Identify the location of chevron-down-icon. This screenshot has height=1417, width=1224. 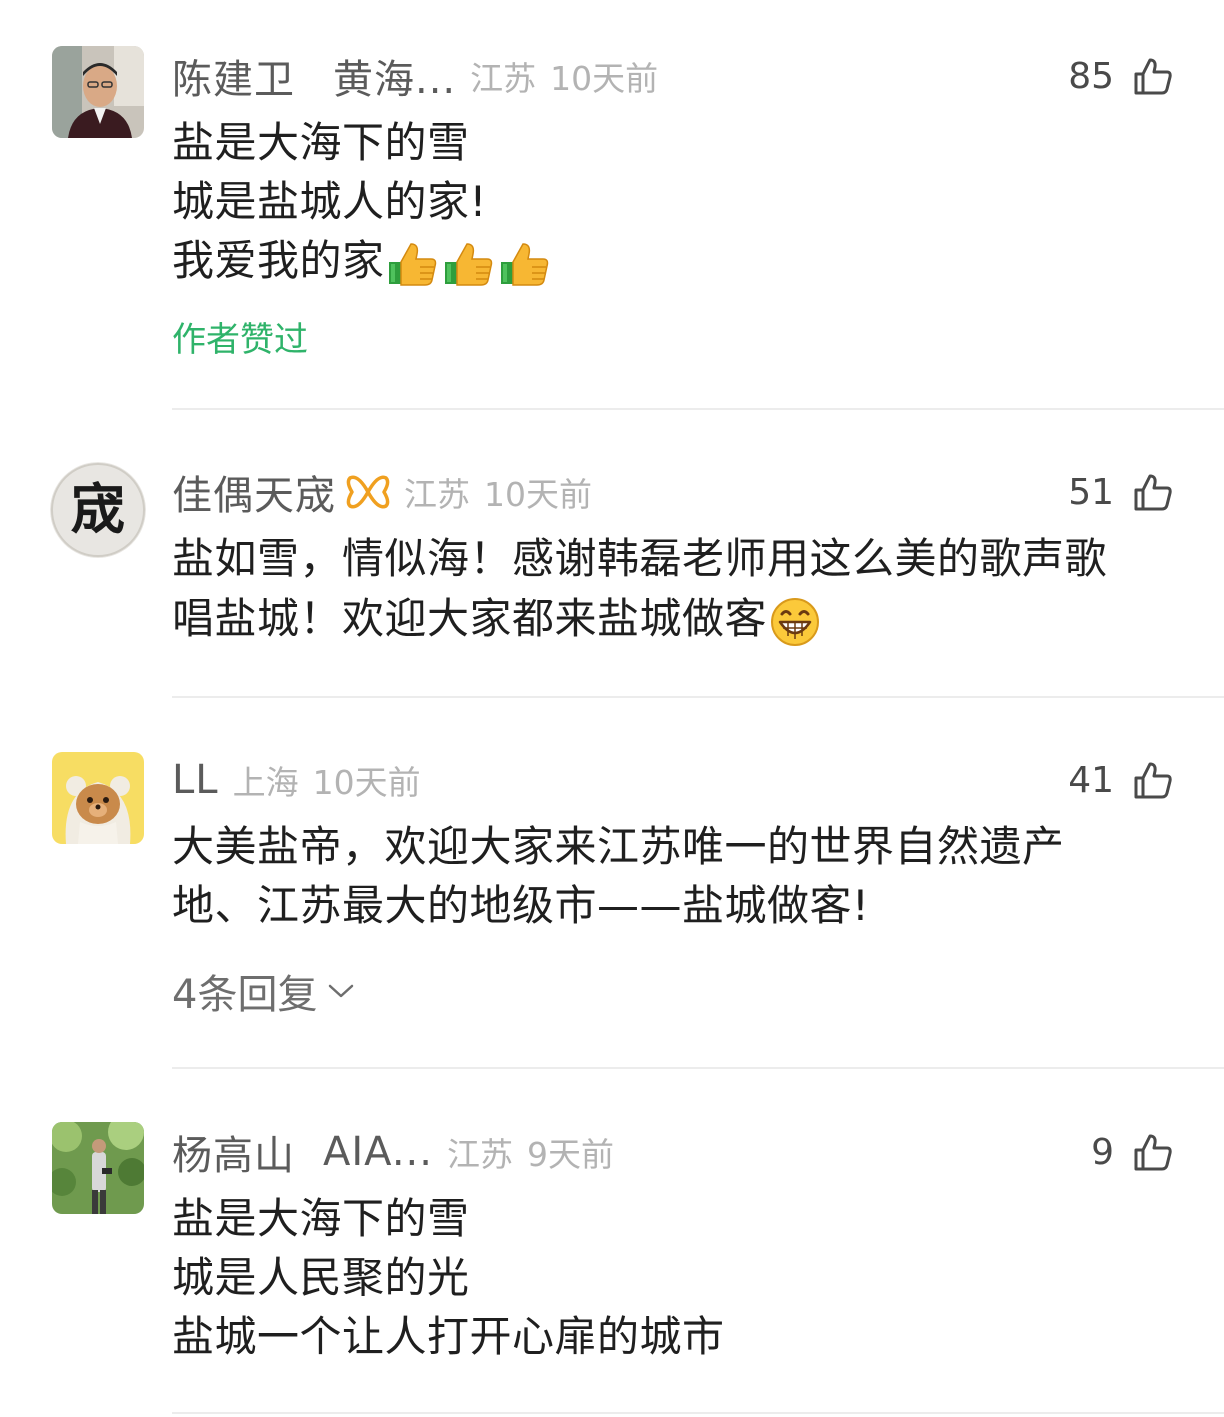
(341, 991).